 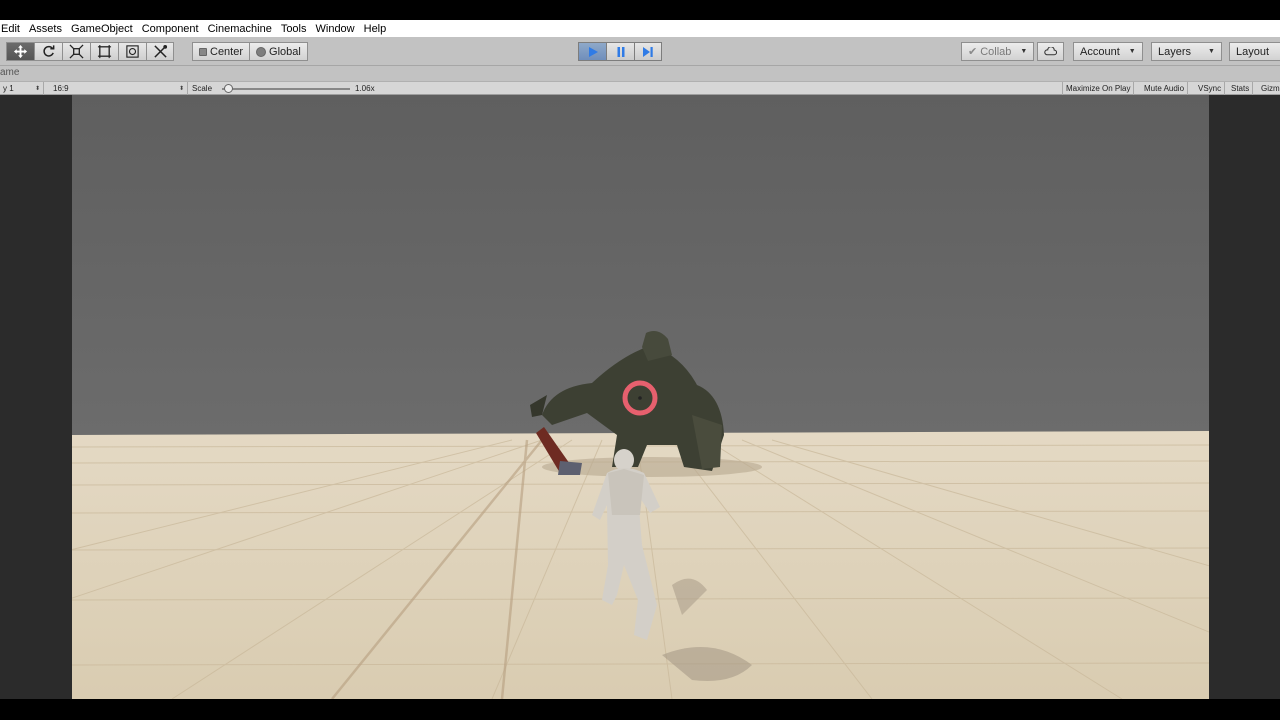 I want to click on vsync-toggle: VSync, so click(x=1210, y=88).